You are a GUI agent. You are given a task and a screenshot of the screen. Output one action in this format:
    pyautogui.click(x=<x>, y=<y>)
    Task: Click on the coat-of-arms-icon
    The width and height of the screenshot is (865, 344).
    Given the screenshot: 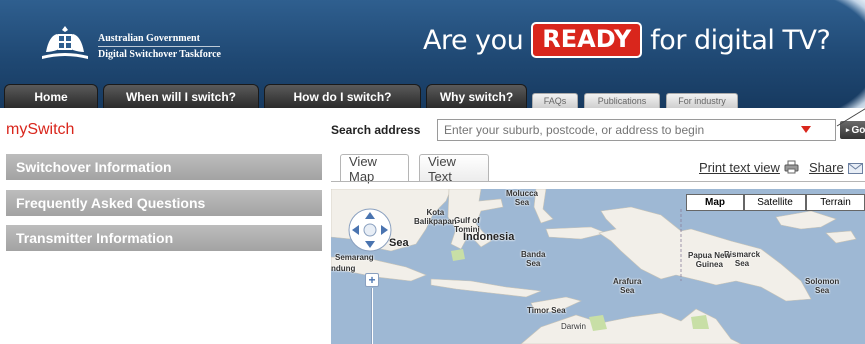 What is the action you would take?
    pyautogui.click(x=65, y=42)
    